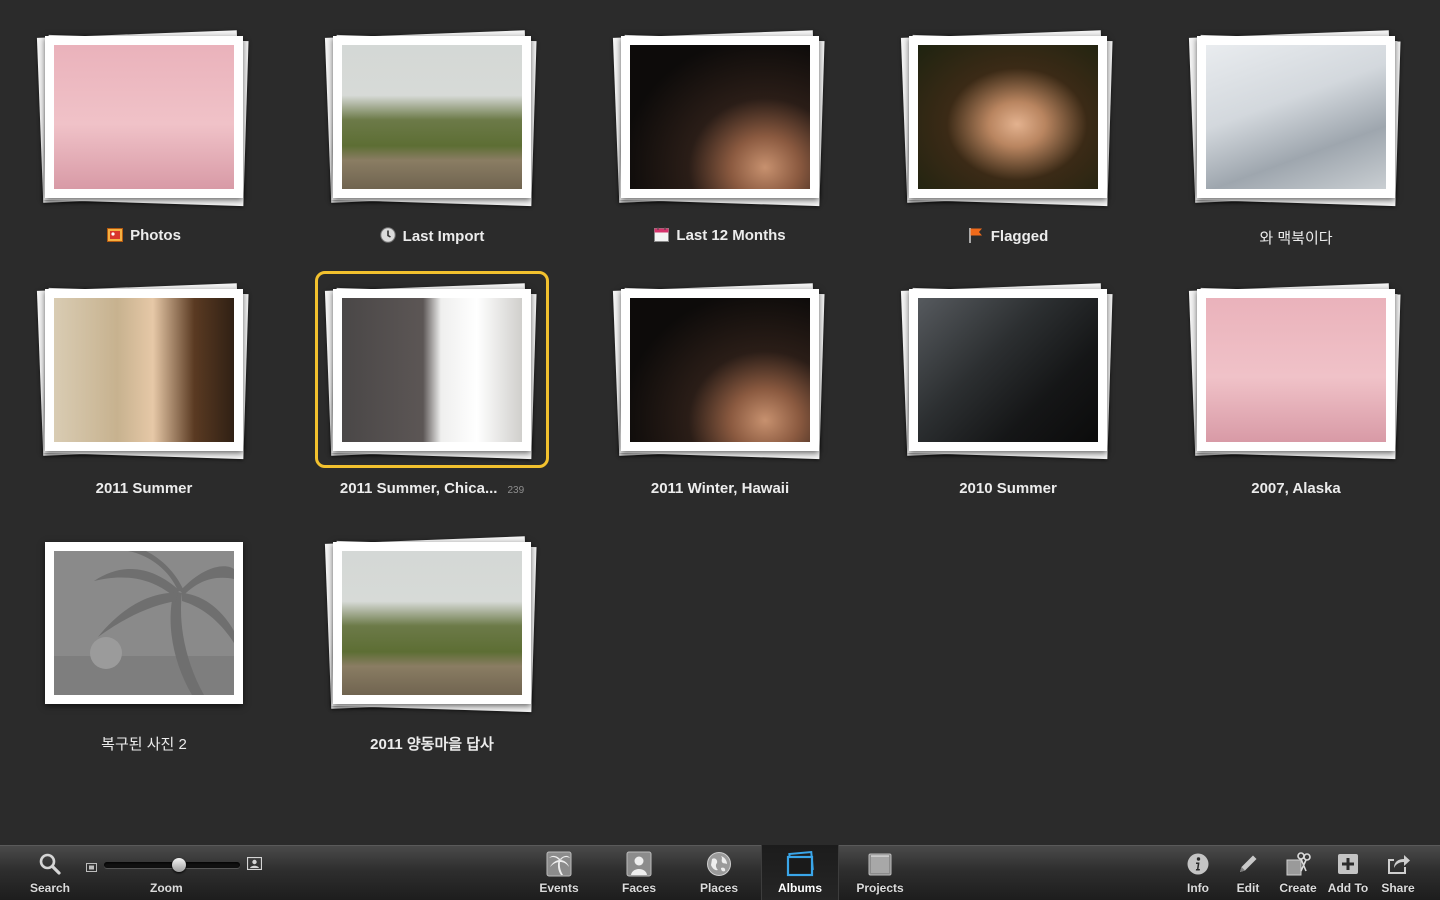  I want to click on pencil-icon, so click(1248, 864).